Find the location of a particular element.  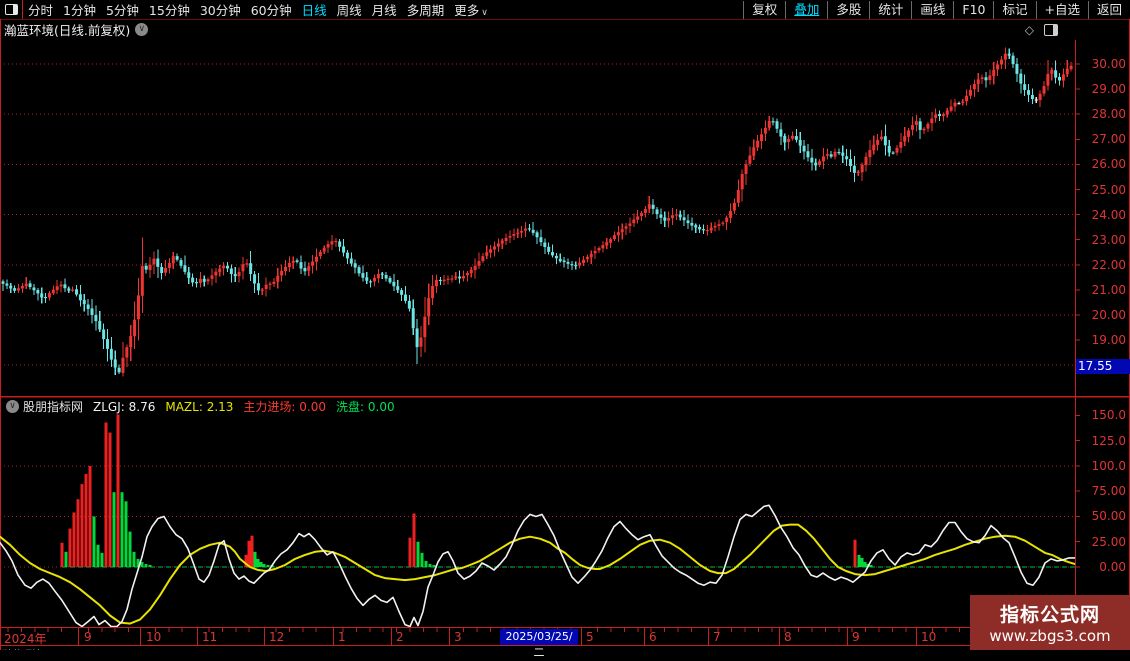

toolbar-item-返回: 返回 is located at coordinates (1108, 9).